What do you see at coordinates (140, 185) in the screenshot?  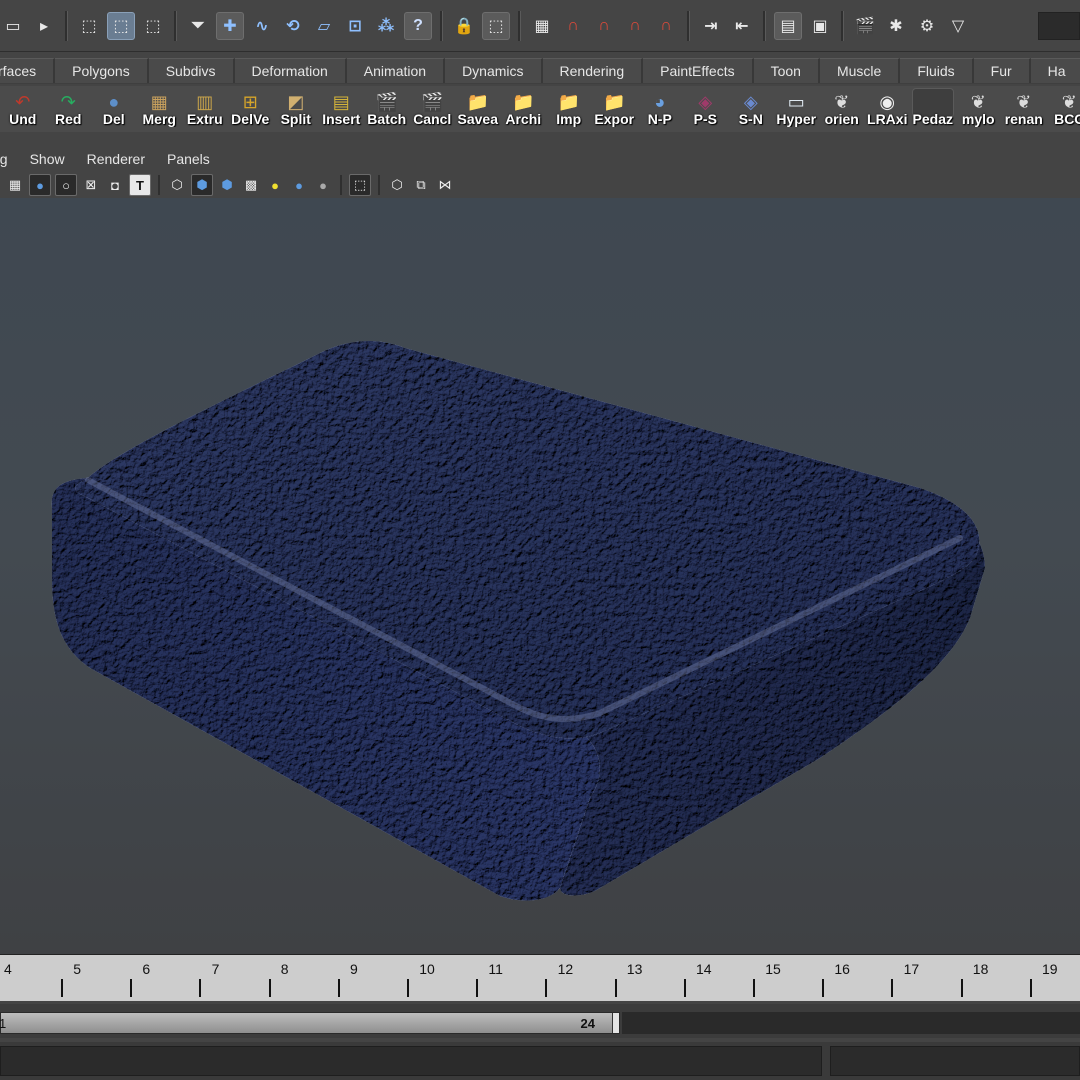 I see `text-icon: T` at bounding box center [140, 185].